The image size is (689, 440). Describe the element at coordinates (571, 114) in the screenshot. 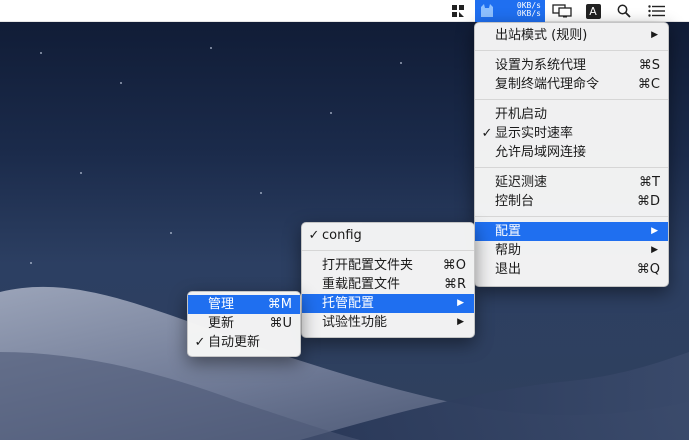

I see `menu-item-launch-at-login: 开机启动` at that location.